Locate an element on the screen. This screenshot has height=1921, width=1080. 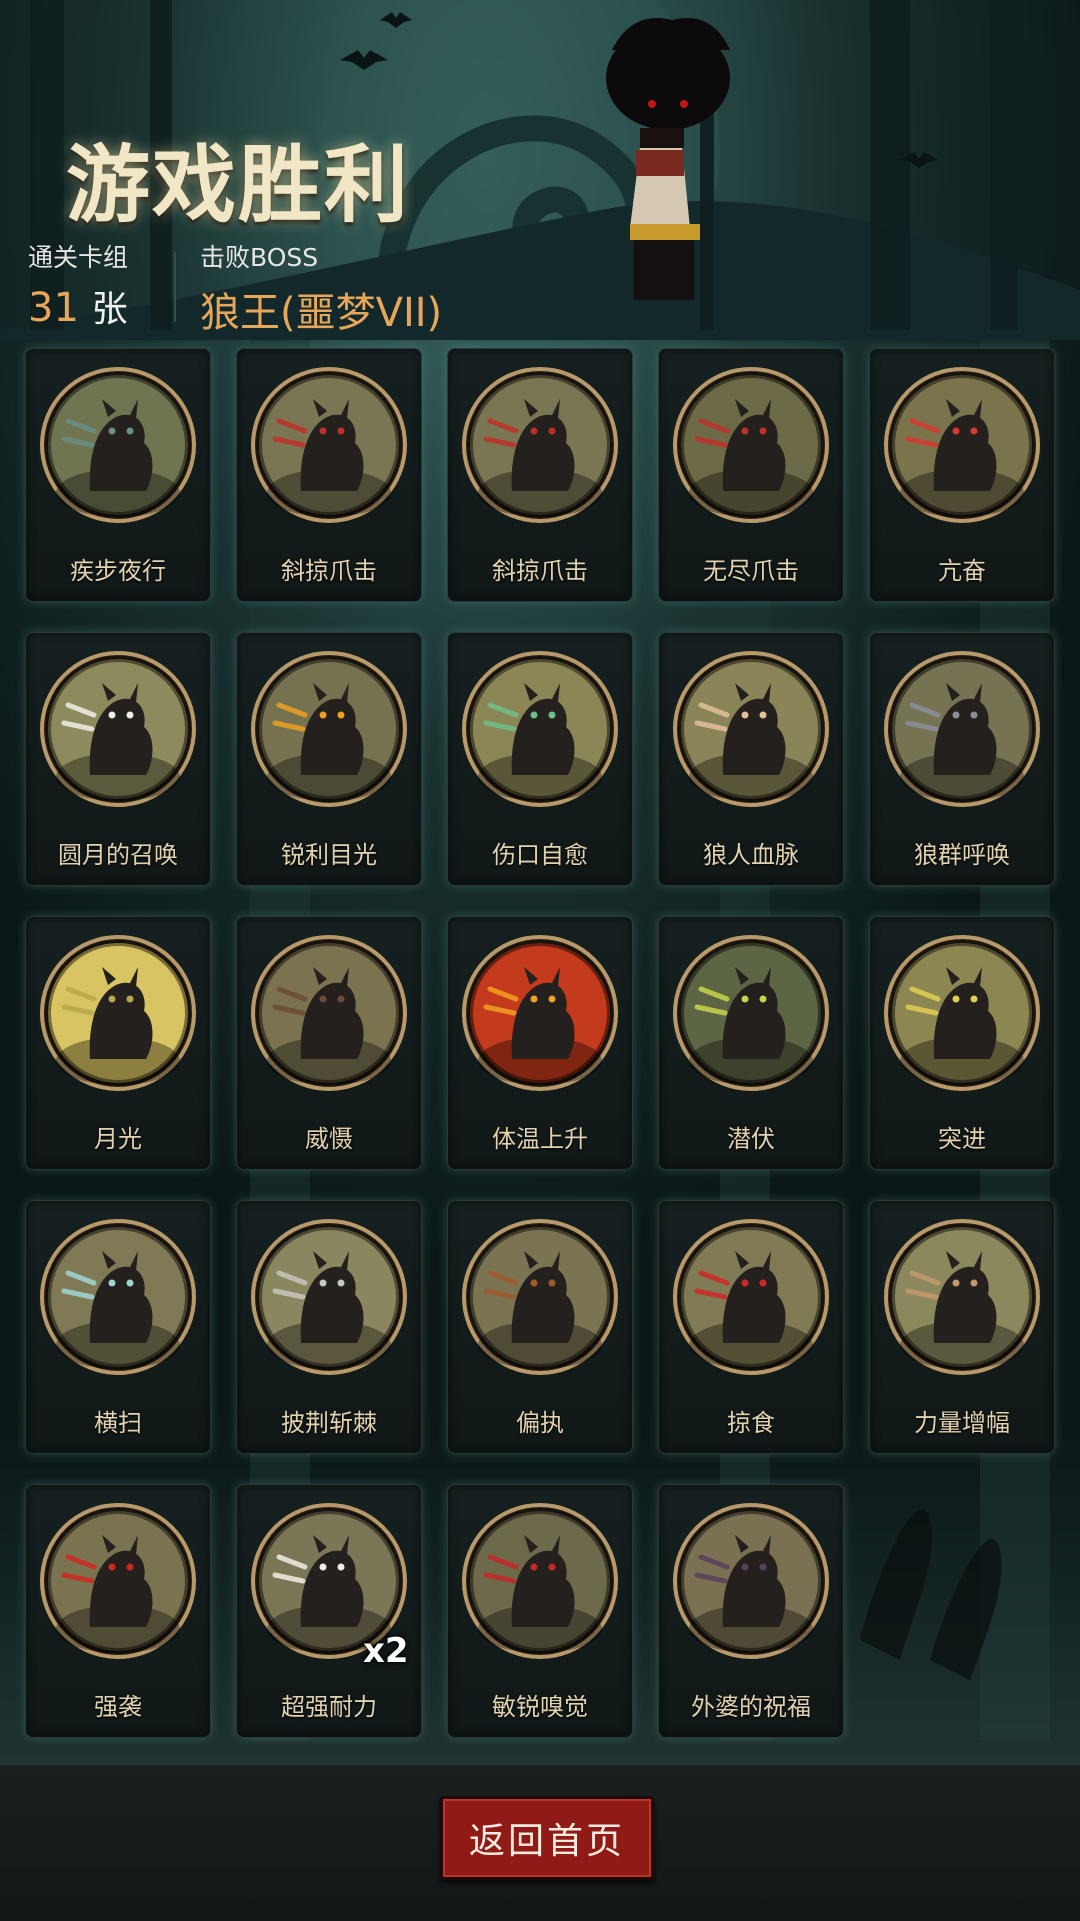
deck-card: 体温上升 is located at coordinates (540, 1043).